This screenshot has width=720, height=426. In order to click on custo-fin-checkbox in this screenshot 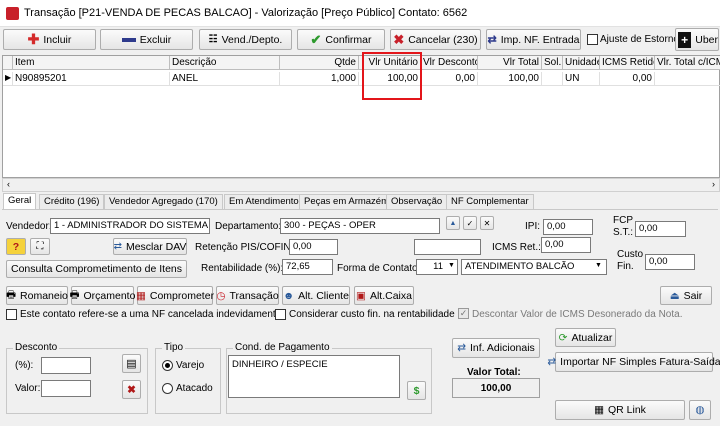, I will do `click(280, 314)`.